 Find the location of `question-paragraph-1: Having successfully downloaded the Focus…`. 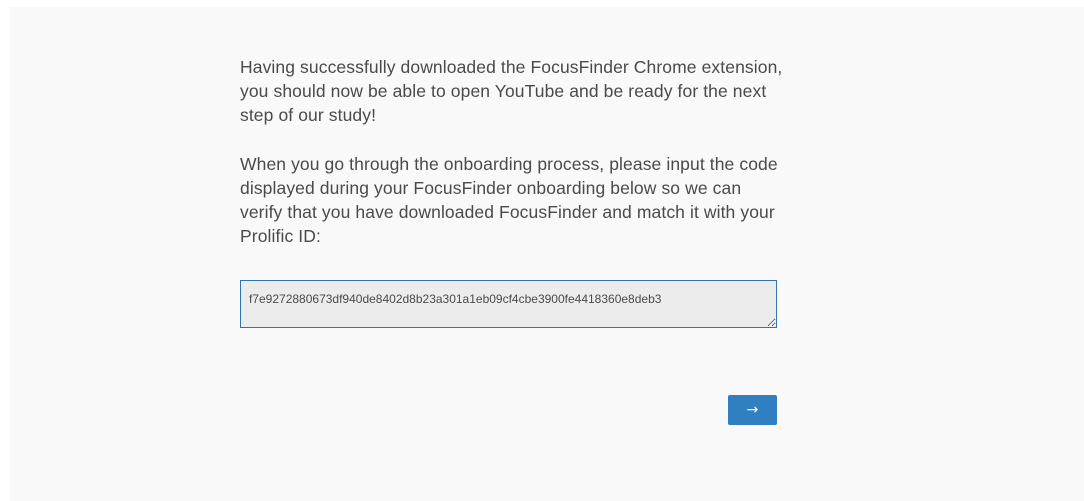

question-paragraph-1: Having successfully downloaded the Focus… is located at coordinates (511, 91).